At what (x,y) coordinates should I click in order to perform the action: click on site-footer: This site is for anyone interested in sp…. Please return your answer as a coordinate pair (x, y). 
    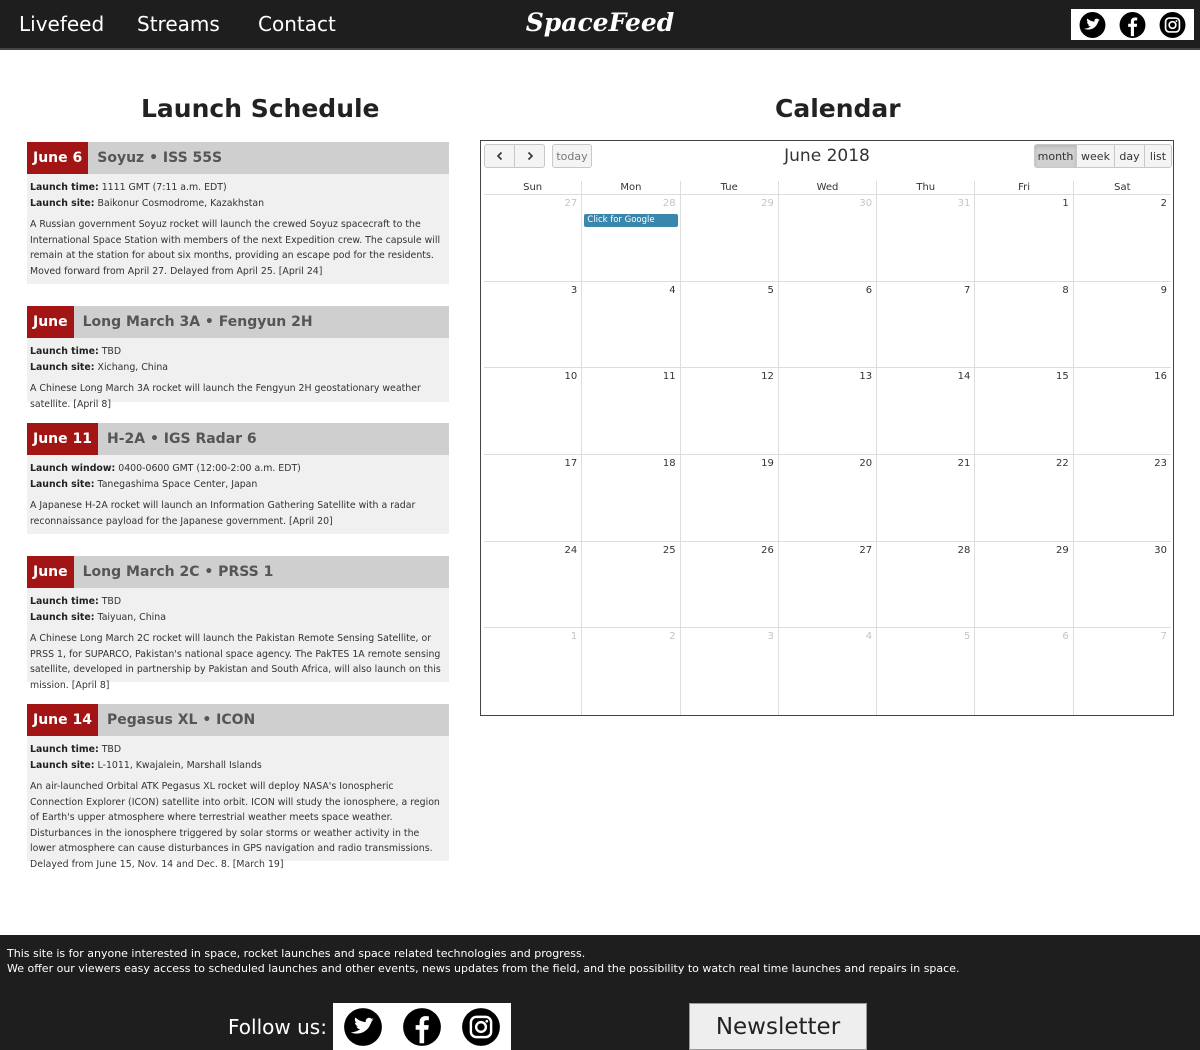
    Looking at the image, I should click on (600, 992).